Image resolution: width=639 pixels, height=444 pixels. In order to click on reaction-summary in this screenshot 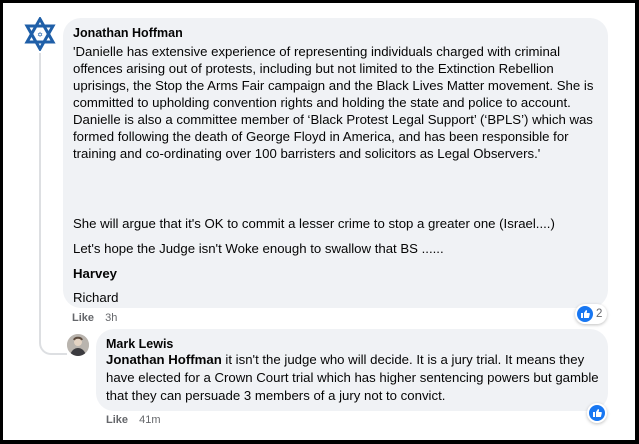, I will do `click(597, 413)`.